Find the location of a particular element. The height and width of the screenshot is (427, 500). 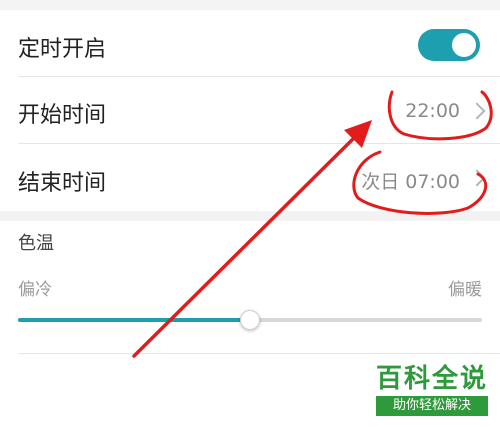

slider-right-label: 偏暖 is located at coordinates (465, 290).